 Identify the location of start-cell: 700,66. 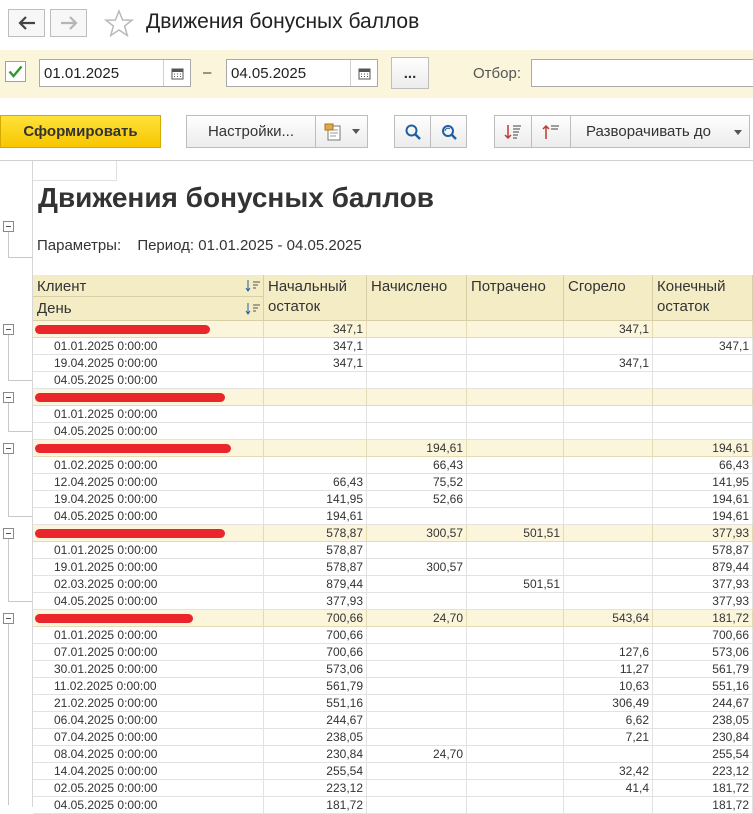
(315, 652).